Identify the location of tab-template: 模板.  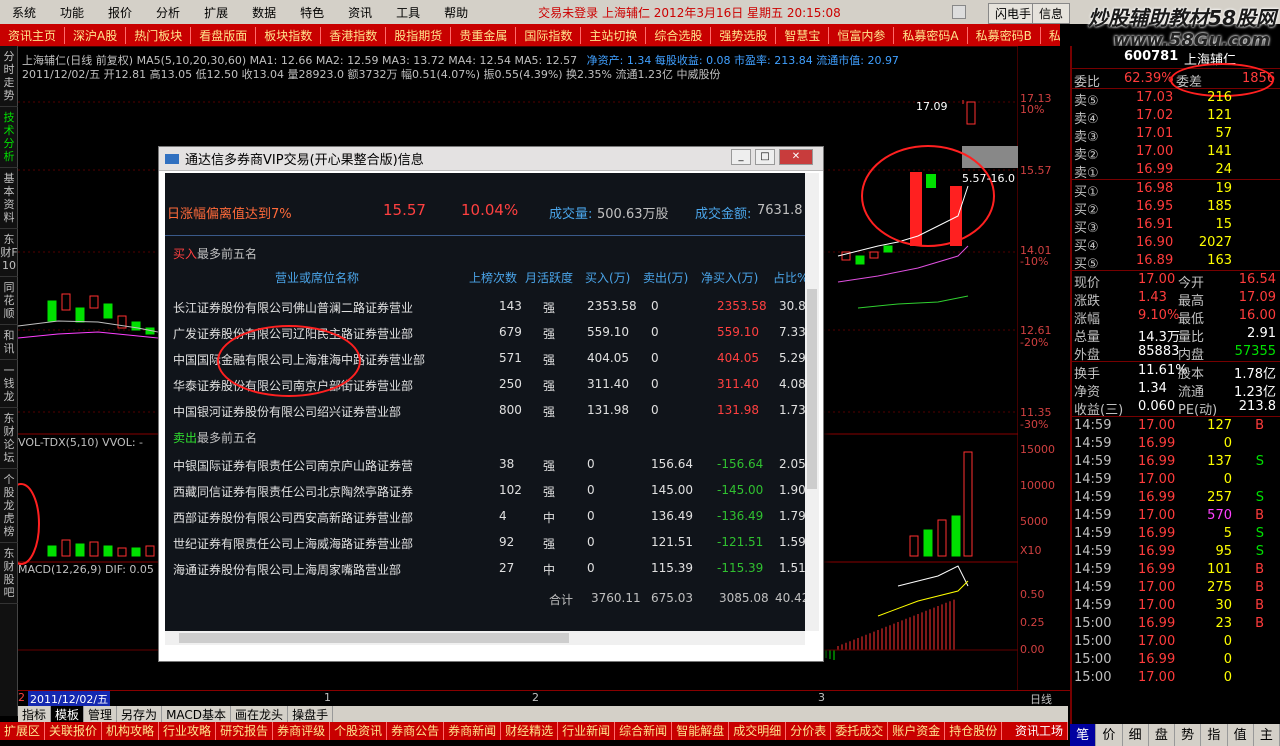
(68, 714).